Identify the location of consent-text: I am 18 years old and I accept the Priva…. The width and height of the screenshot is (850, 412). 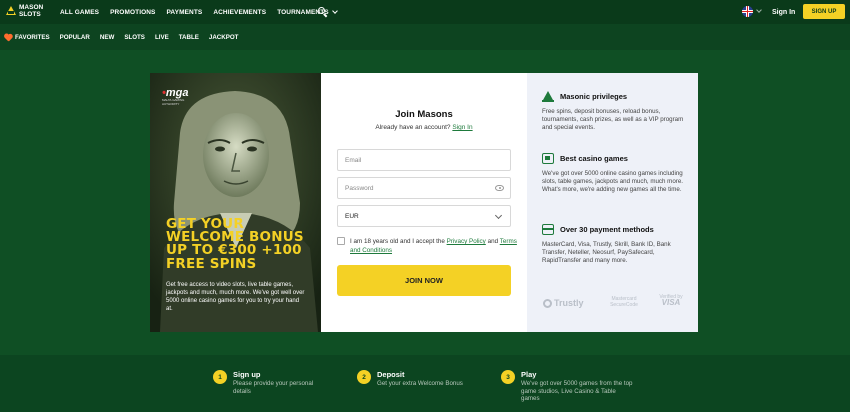
(435, 246).